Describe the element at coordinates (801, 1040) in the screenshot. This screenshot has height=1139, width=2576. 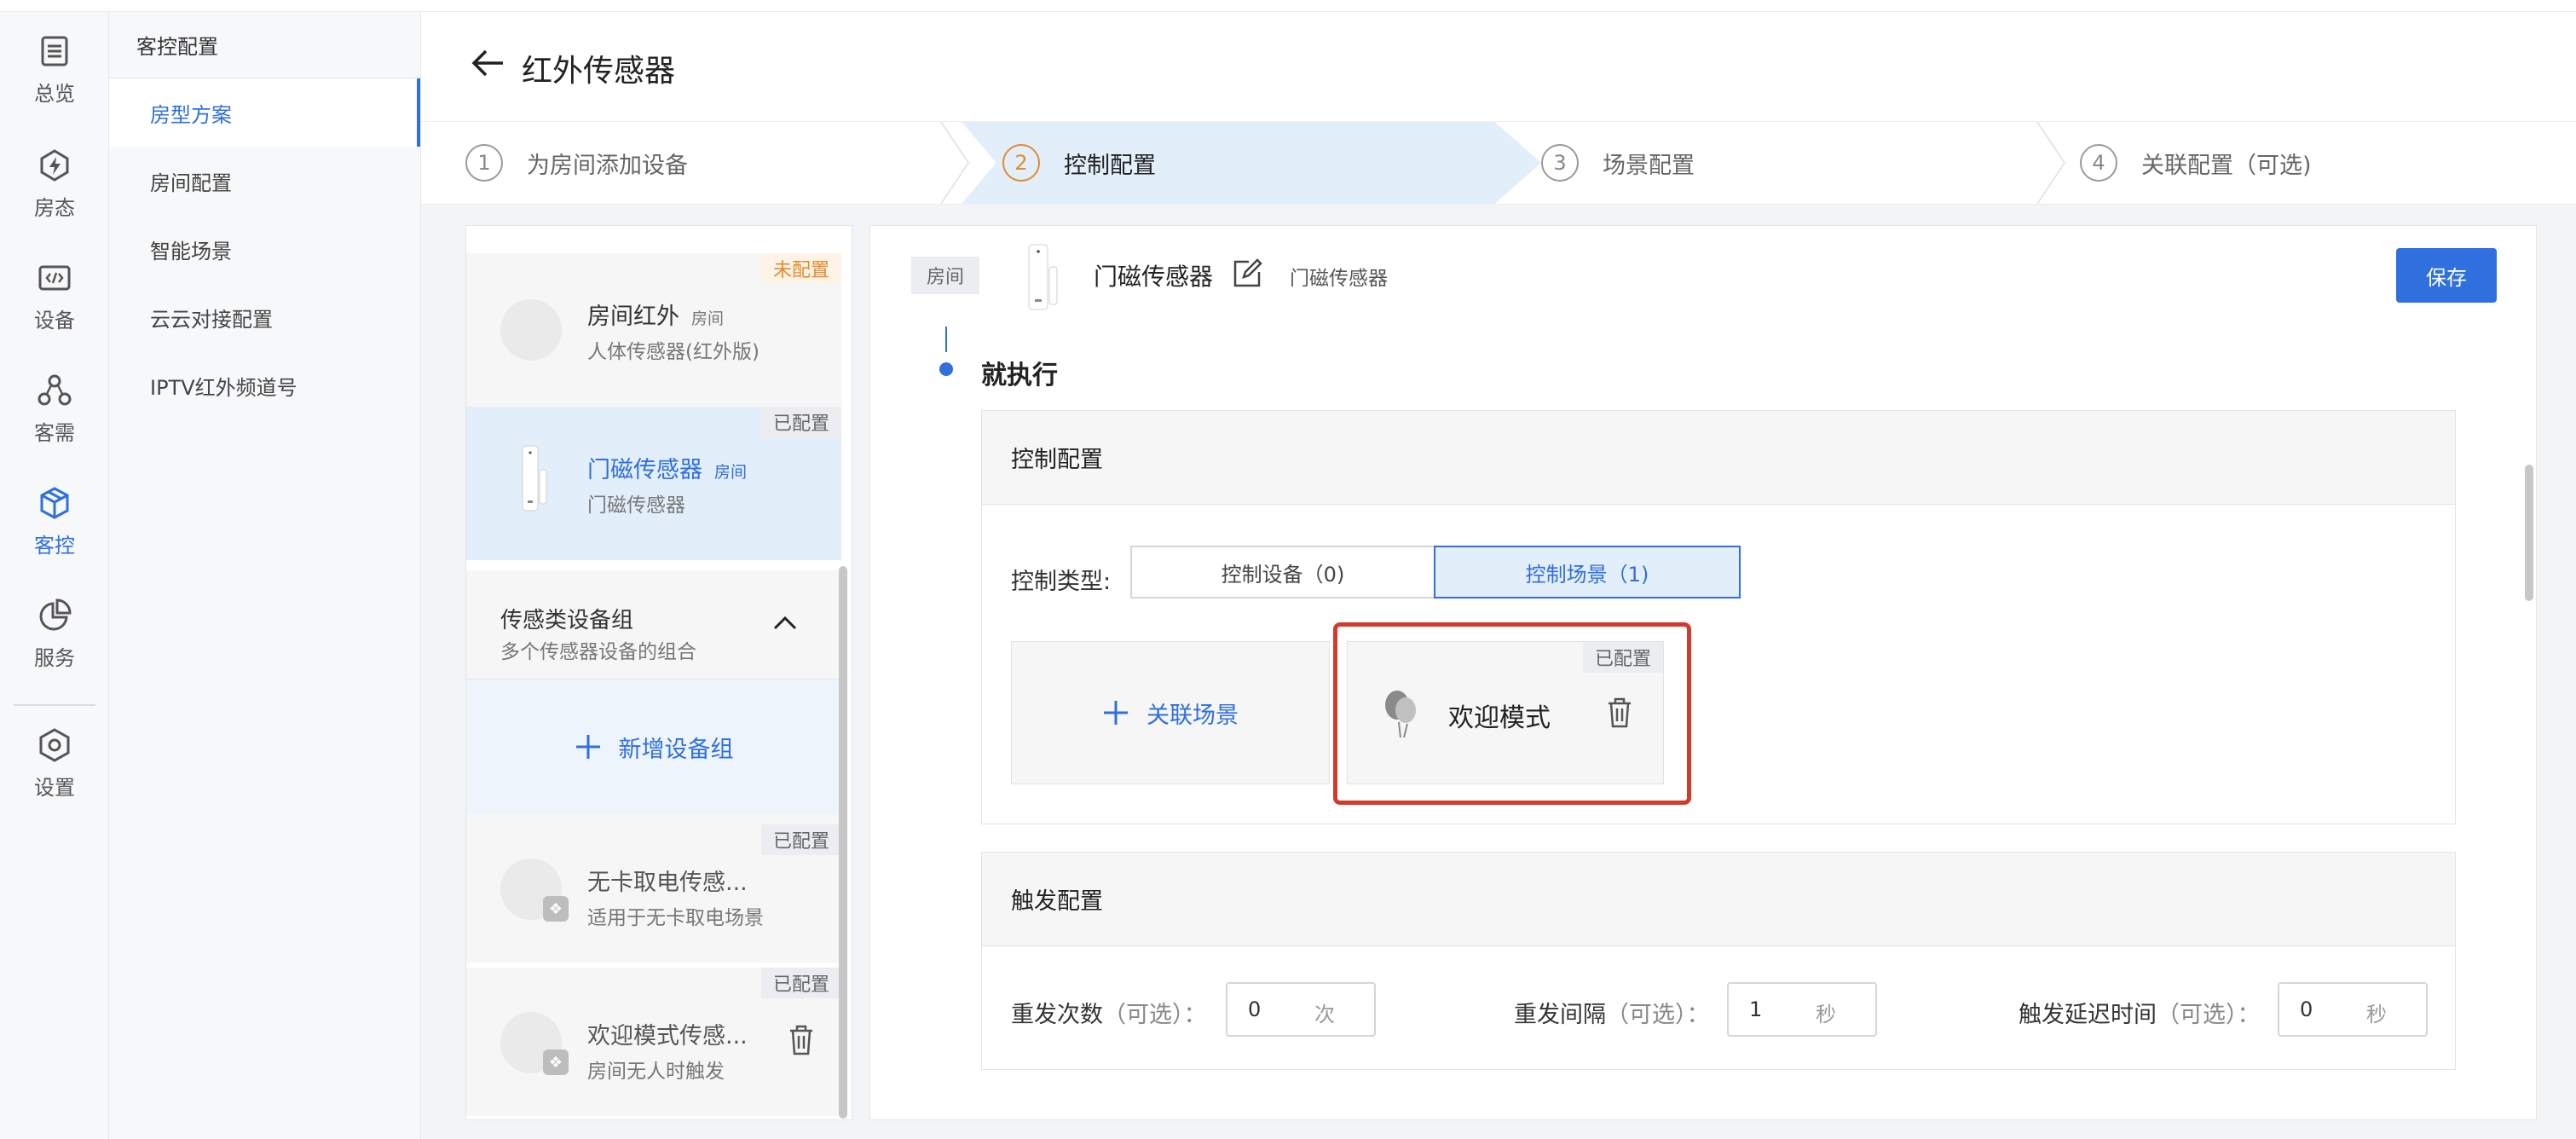
I see `trash-icon` at that location.